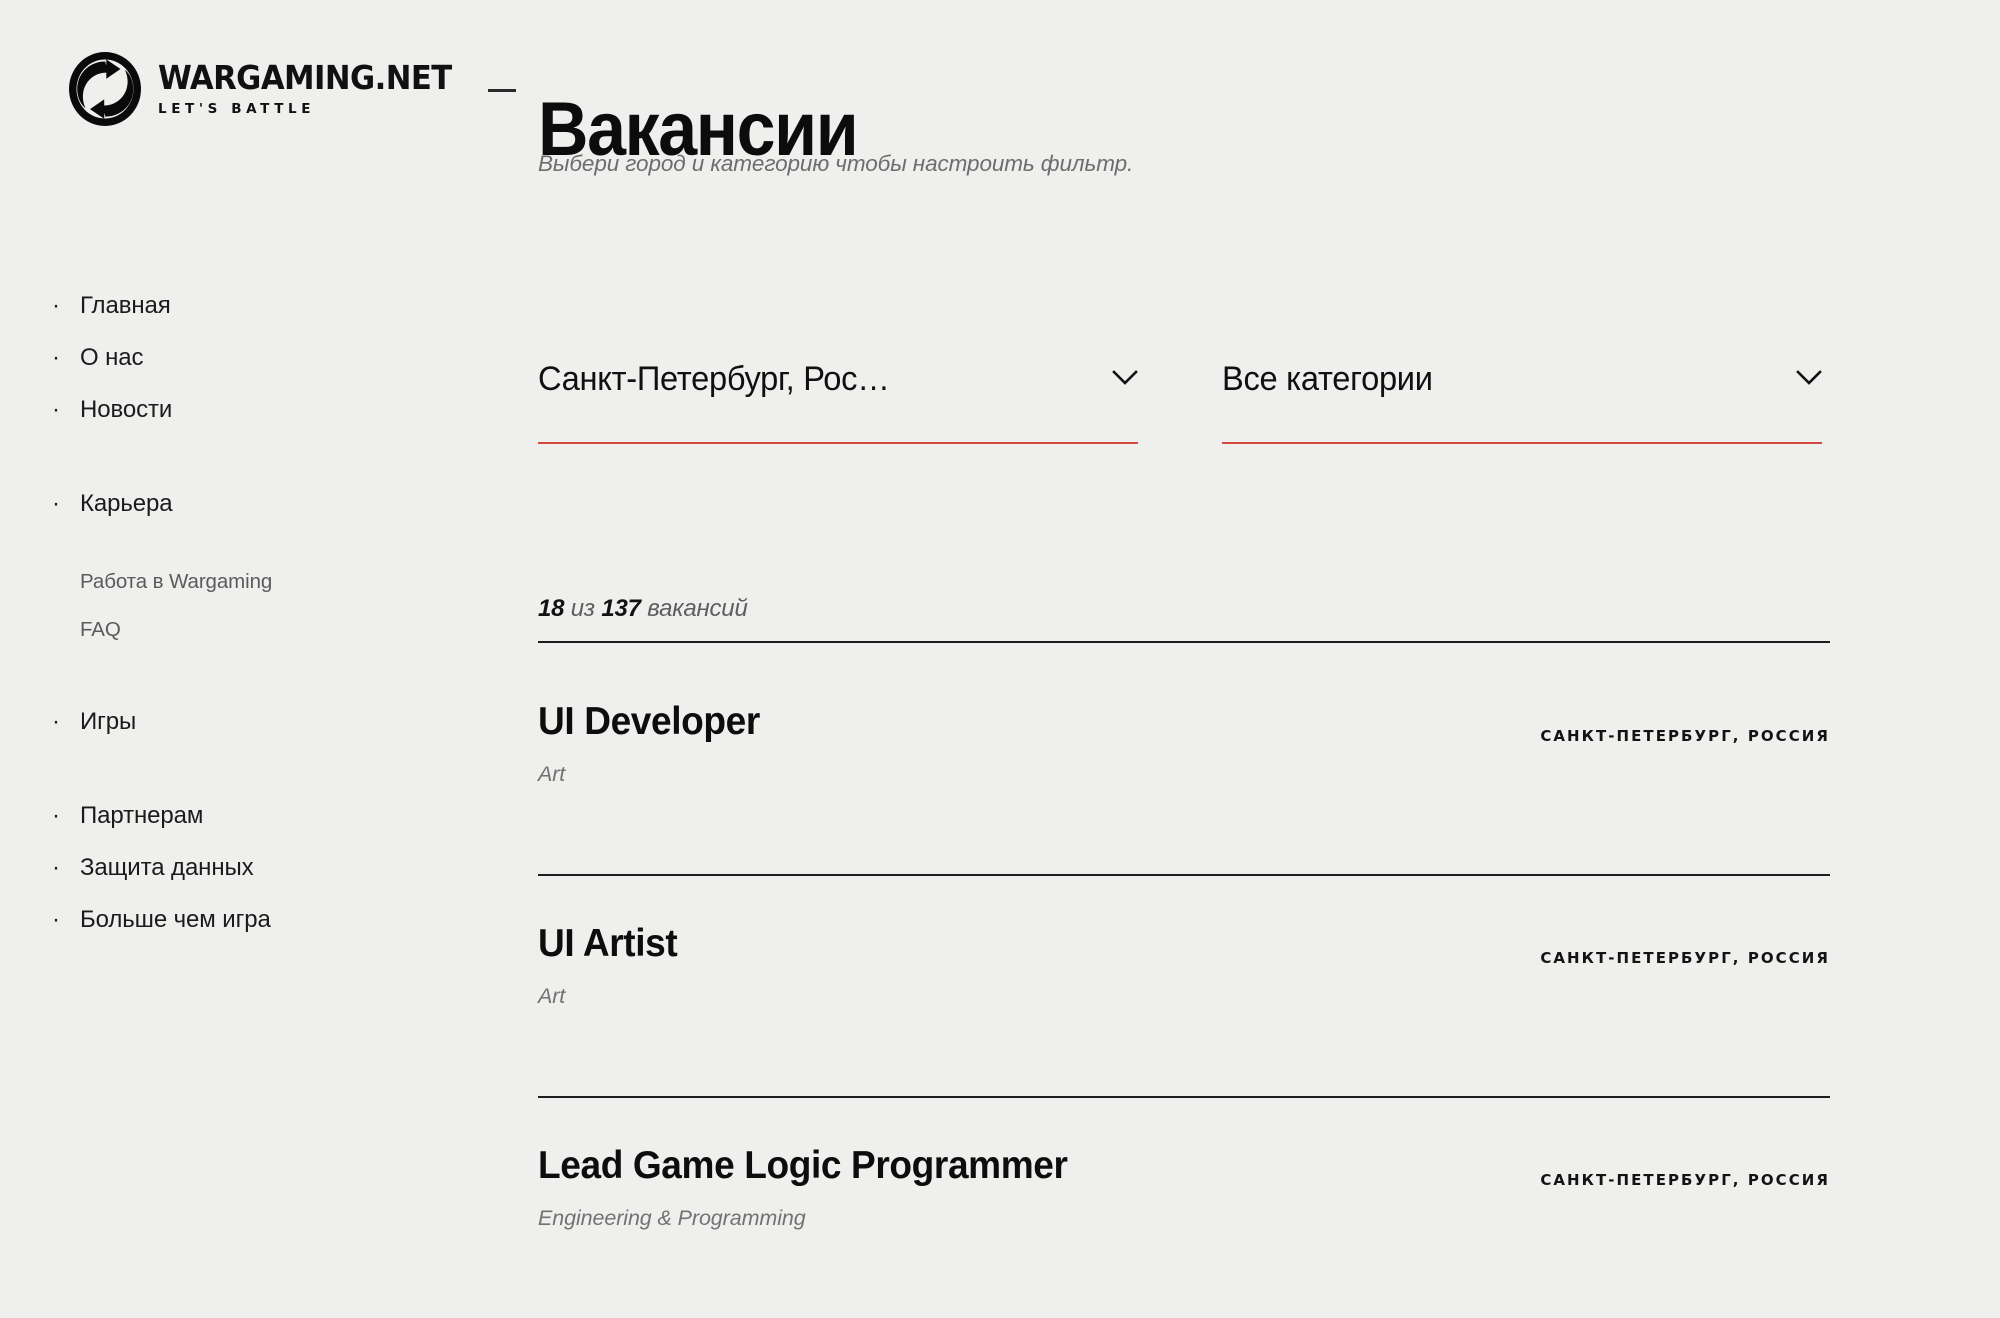  What do you see at coordinates (112, 357) in the screenshot?
I see `sidebar-item-label: О нас` at bounding box center [112, 357].